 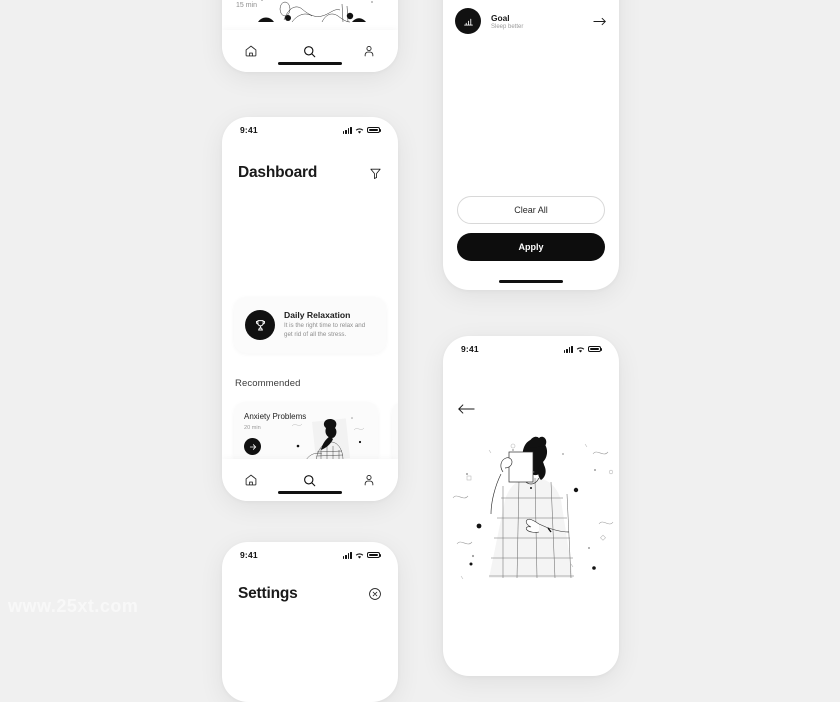 I want to click on woman-with-mirror-illustration, so click(x=531, y=508).